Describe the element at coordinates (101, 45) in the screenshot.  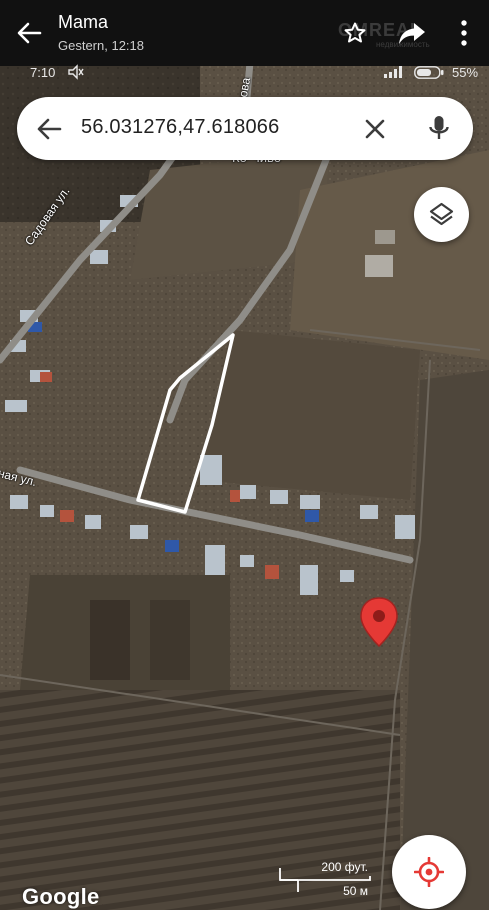
I see `chat-message-time: Gestern, 12:18` at that location.